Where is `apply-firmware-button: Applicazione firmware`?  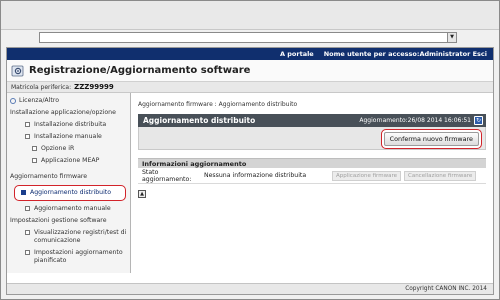
apply-firmware-button: Applicazione firmware is located at coordinates (366, 175).